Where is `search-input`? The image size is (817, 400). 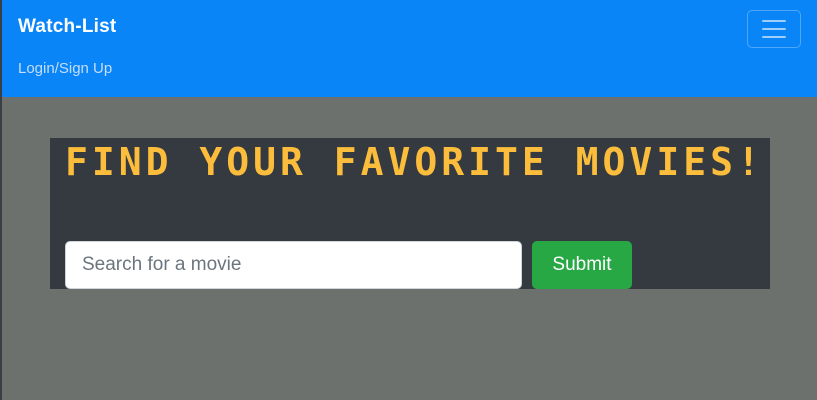
search-input is located at coordinates (293, 265).